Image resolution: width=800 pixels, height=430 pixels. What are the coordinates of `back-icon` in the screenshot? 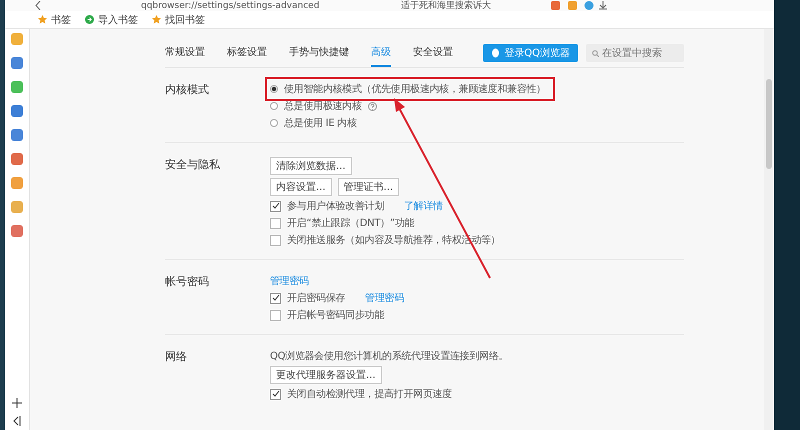 It's located at (38, 5).